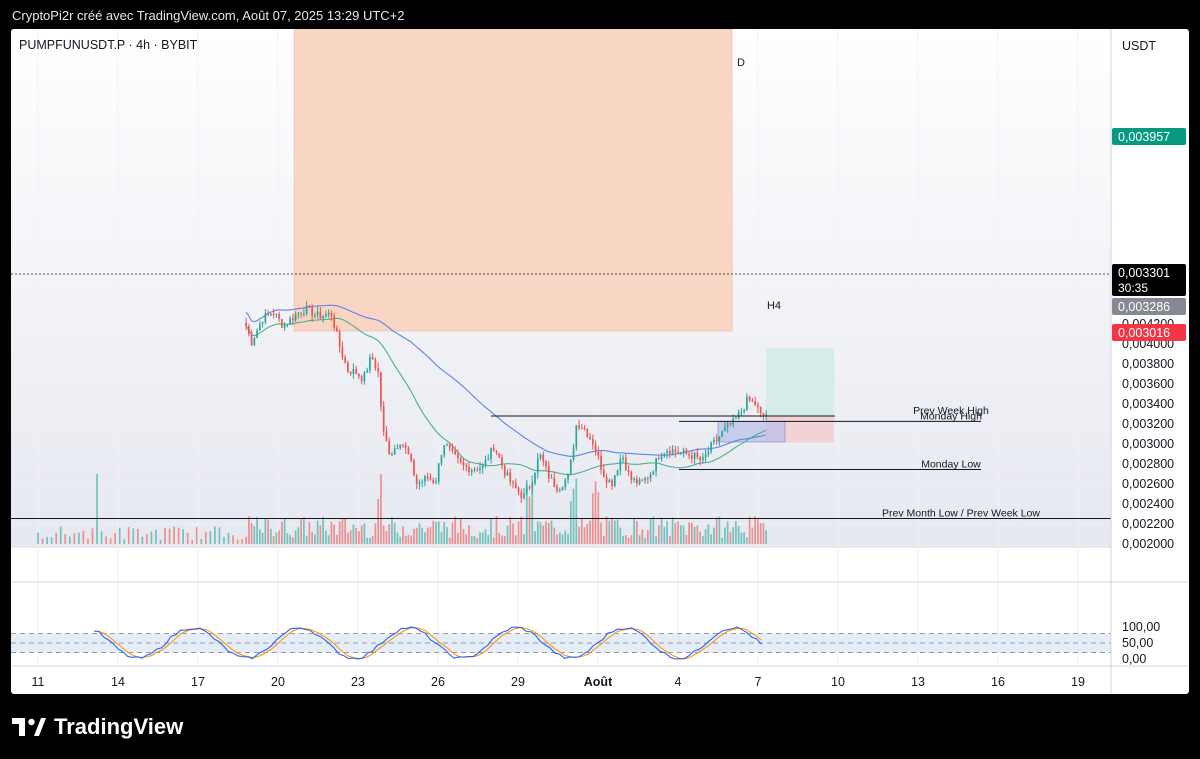 The height and width of the screenshot is (759, 1200). Describe the element at coordinates (118, 682) in the screenshot. I see `time-tick-label: 14` at that location.